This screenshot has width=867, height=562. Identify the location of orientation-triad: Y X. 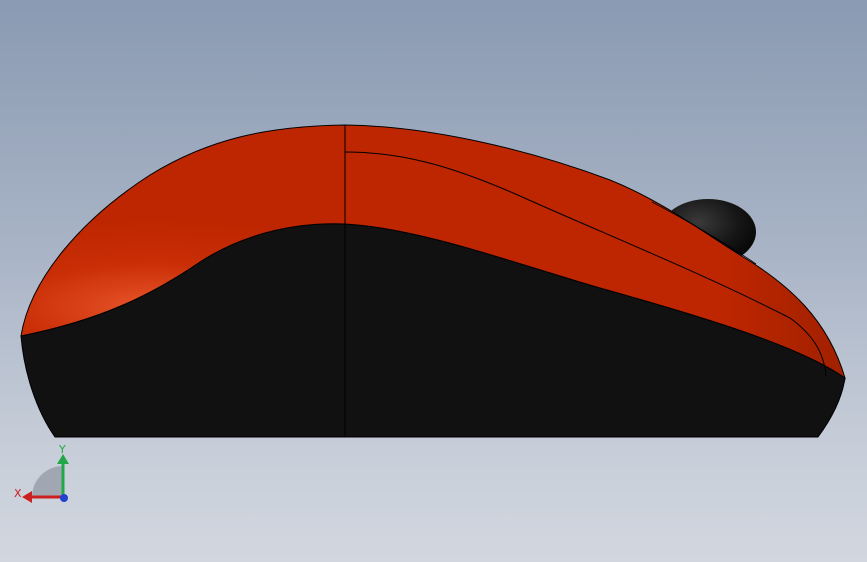
(45, 476).